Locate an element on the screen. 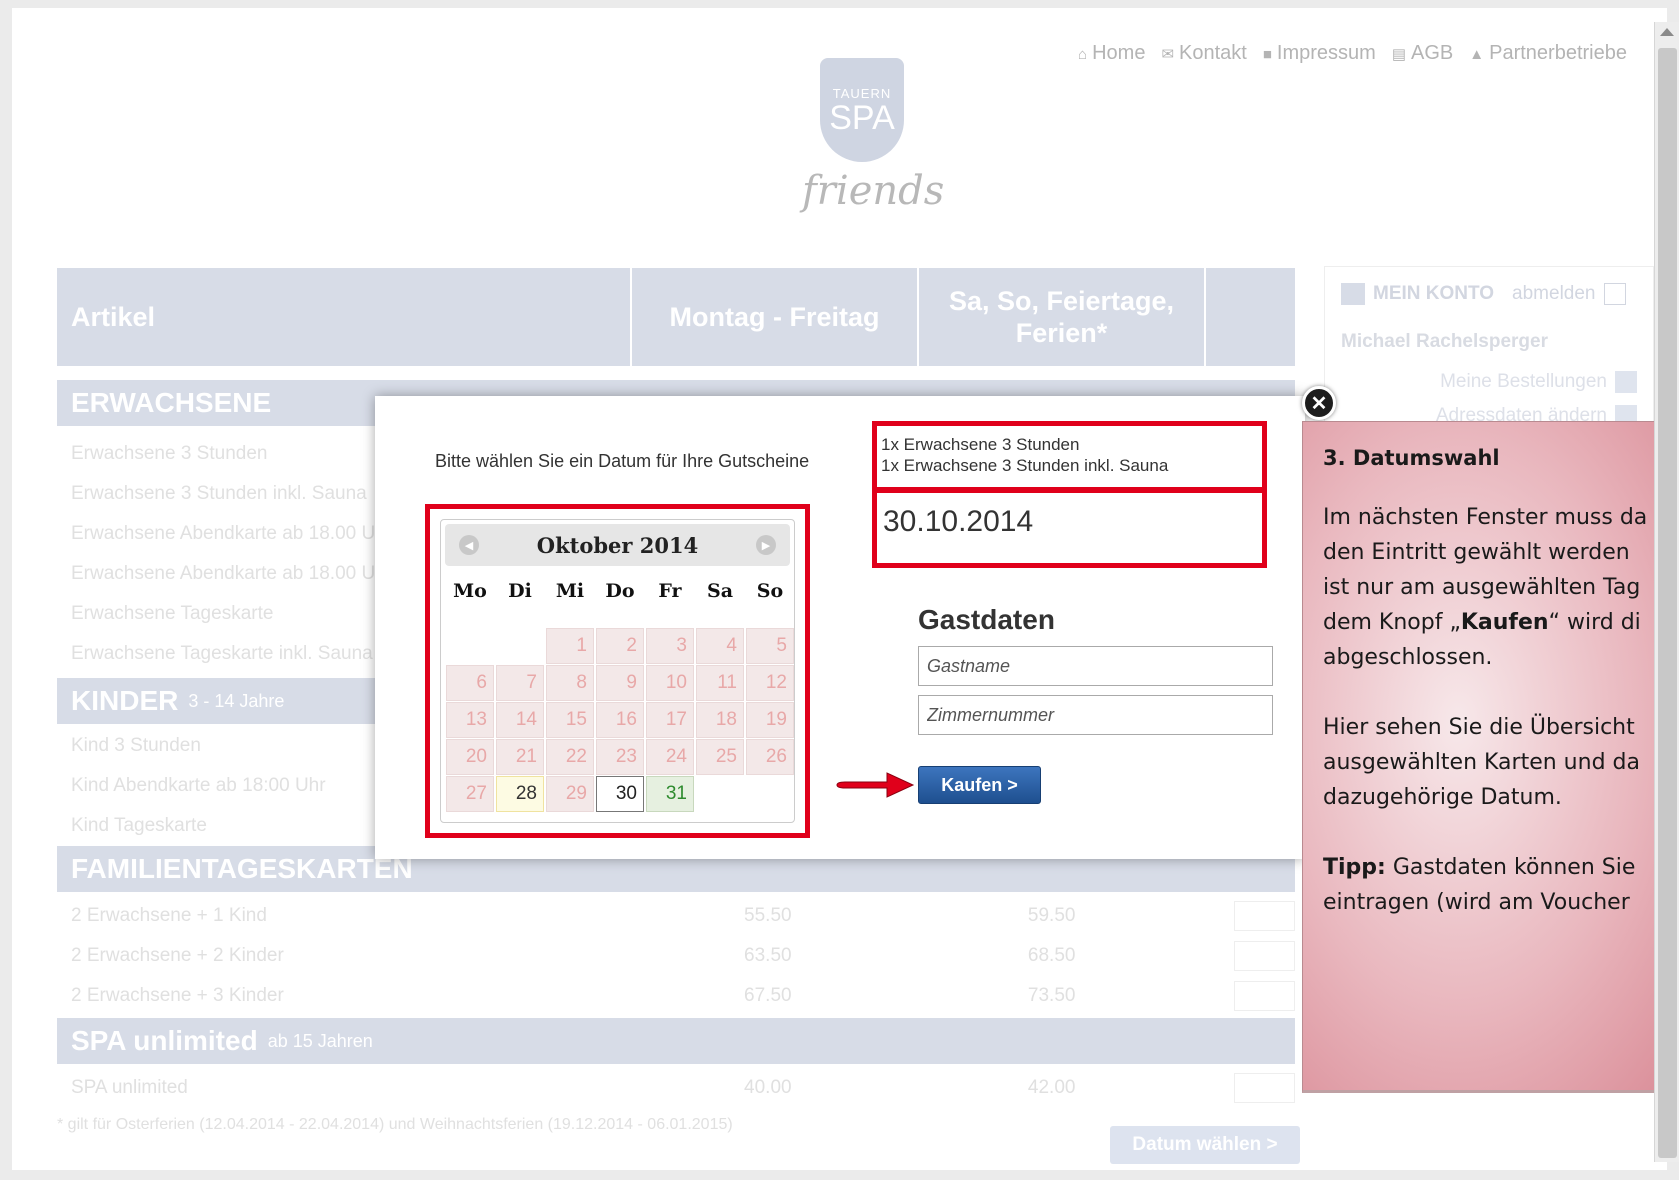 The height and width of the screenshot is (1180, 1679). home-icon: ⌂ is located at coordinates (1083, 54).